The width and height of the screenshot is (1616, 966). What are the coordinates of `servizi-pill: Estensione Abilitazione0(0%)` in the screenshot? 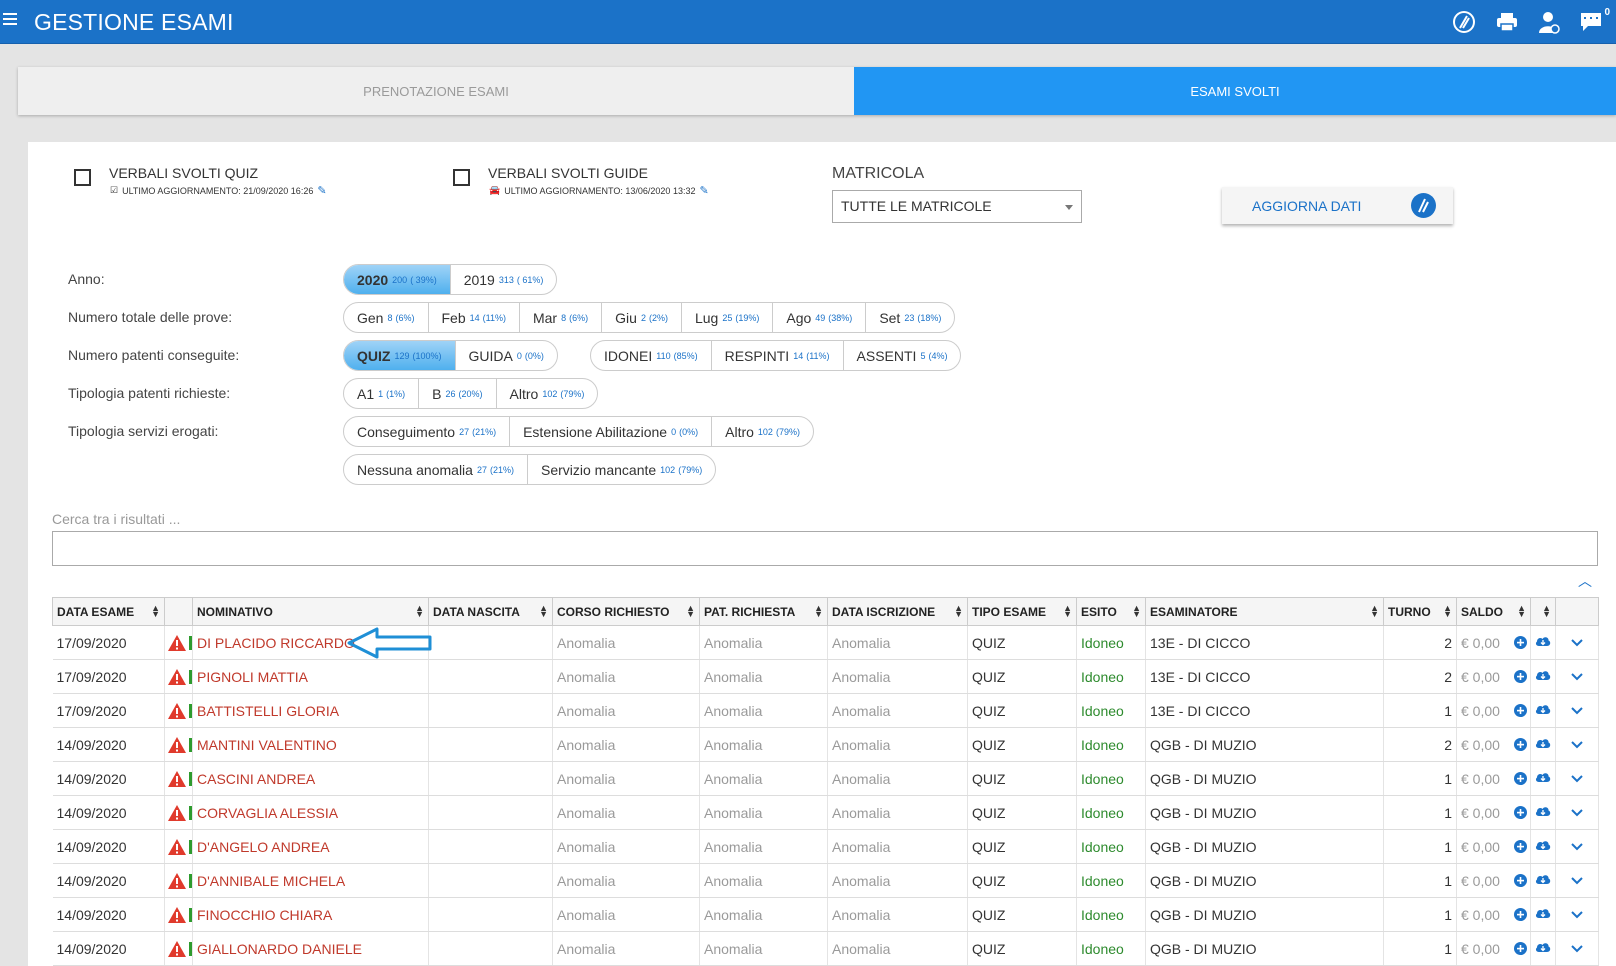 It's located at (611, 431).